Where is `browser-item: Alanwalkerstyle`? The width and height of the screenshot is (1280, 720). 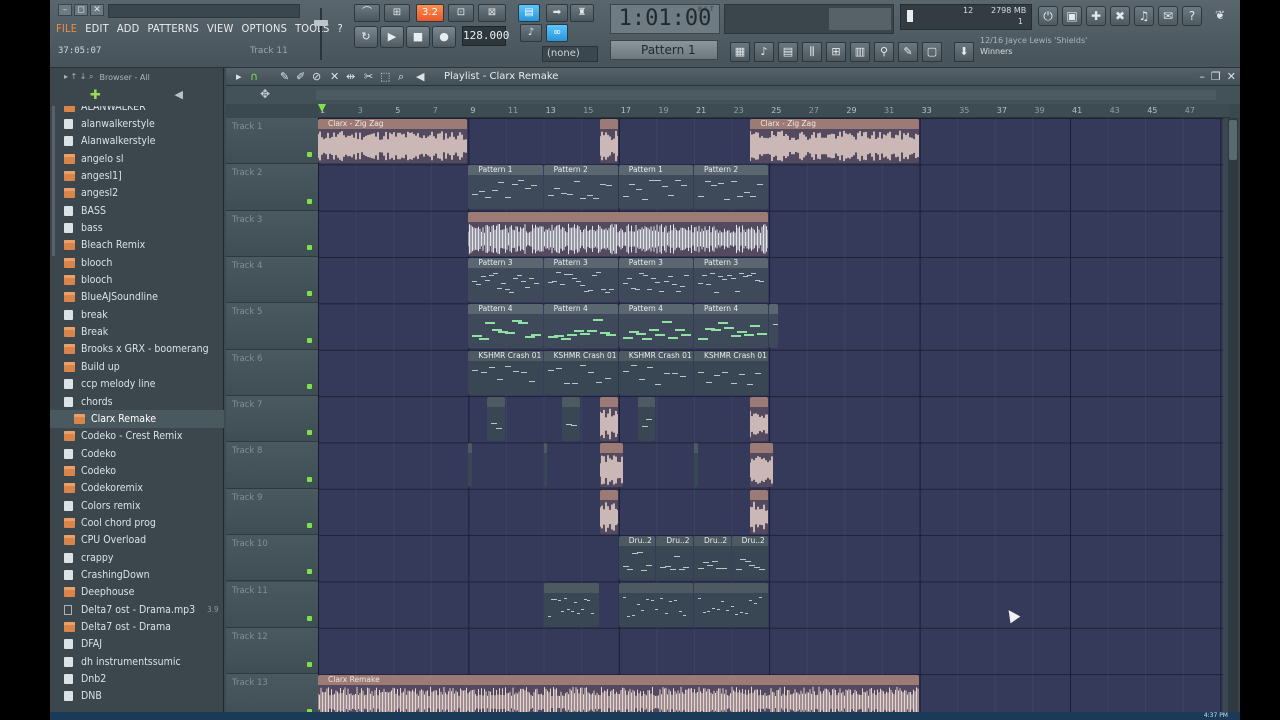
browser-item: Alanwalkerstyle is located at coordinates (137, 141).